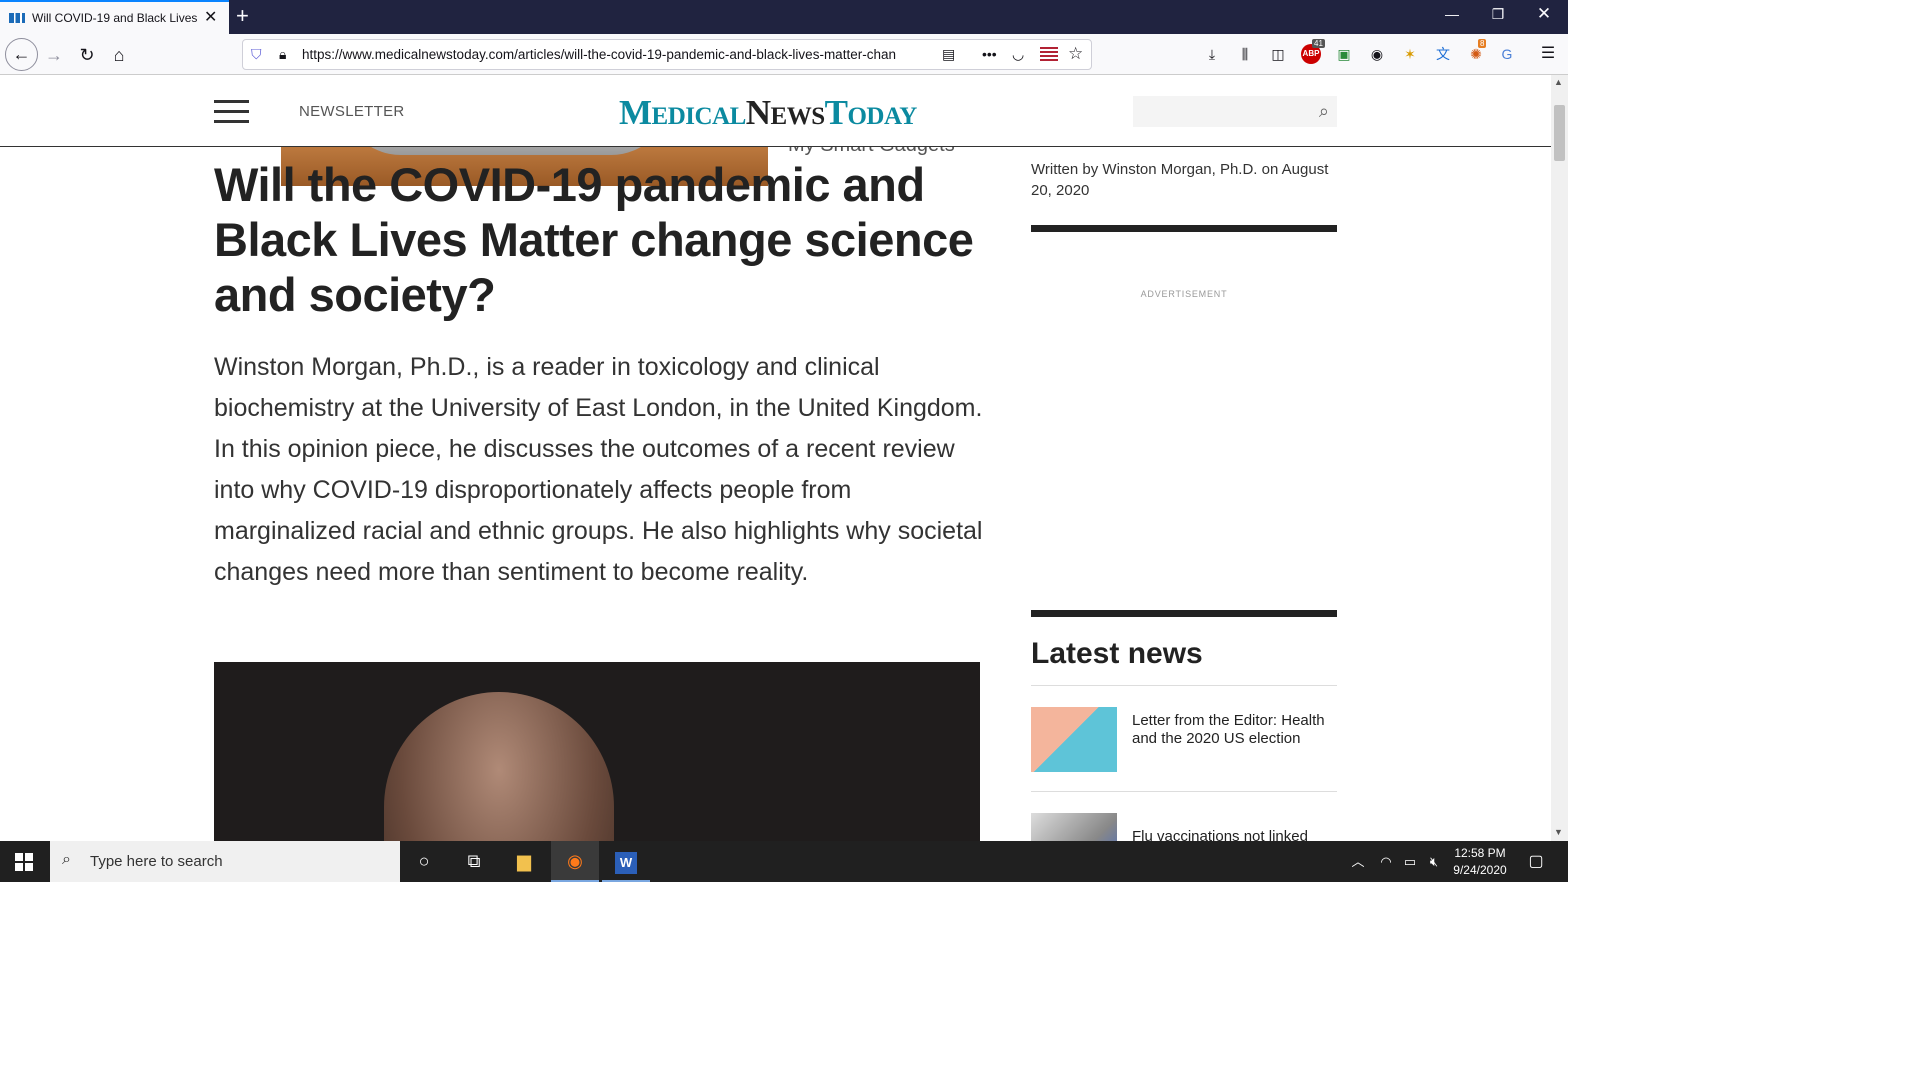  I want to click on logo-word-today: Today, so click(871, 112).